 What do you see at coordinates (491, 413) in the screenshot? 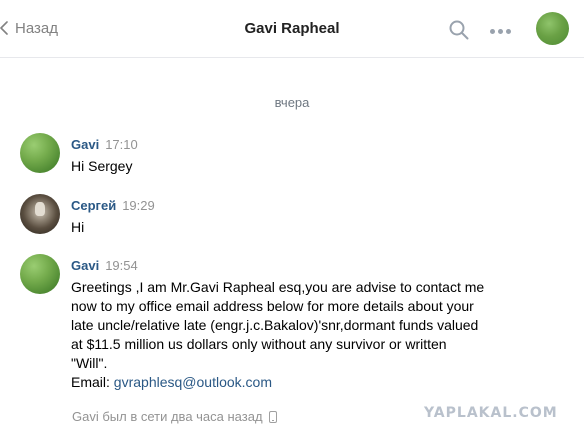
I see `watermark: YAPLAKAL.COM` at bounding box center [491, 413].